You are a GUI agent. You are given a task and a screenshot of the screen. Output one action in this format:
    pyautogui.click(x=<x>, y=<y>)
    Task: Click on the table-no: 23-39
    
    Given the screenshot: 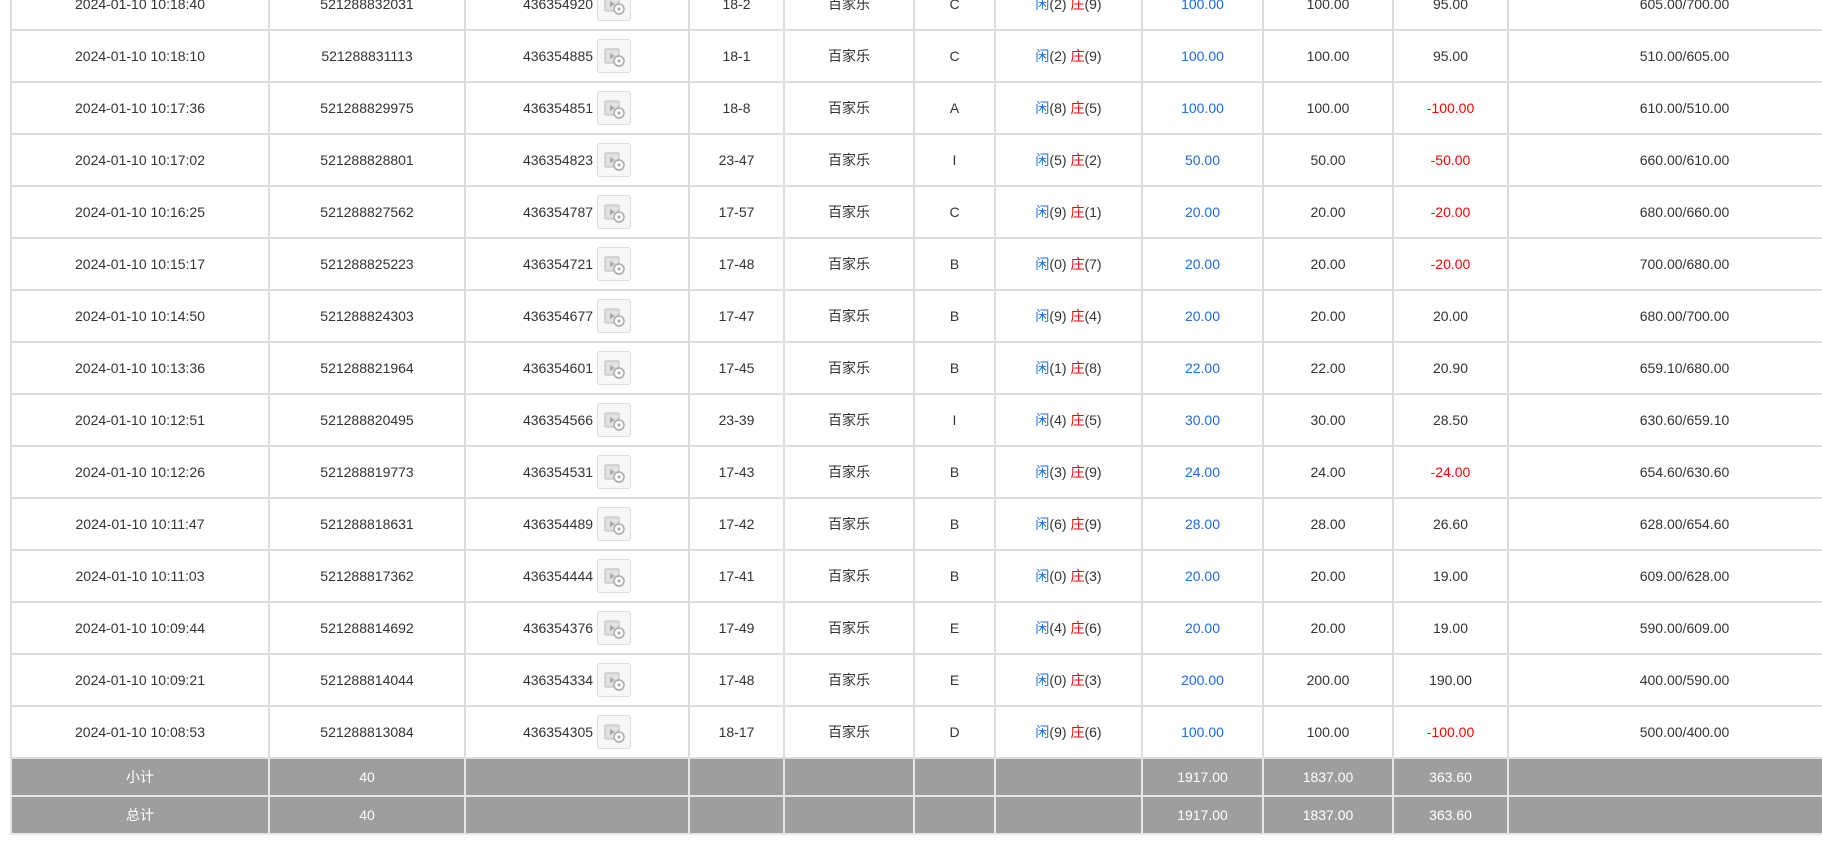 What is the action you would take?
    pyautogui.click(x=736, y=420)
    